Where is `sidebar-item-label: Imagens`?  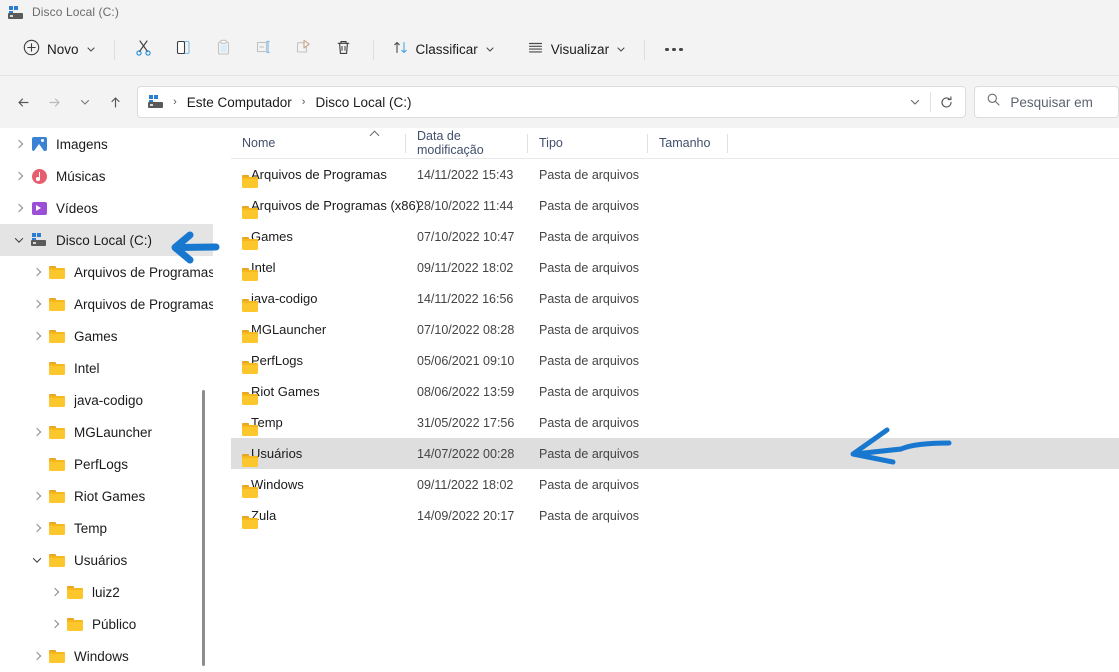
sidebar-item-label: Imagens is located at coordinates (82, 144).